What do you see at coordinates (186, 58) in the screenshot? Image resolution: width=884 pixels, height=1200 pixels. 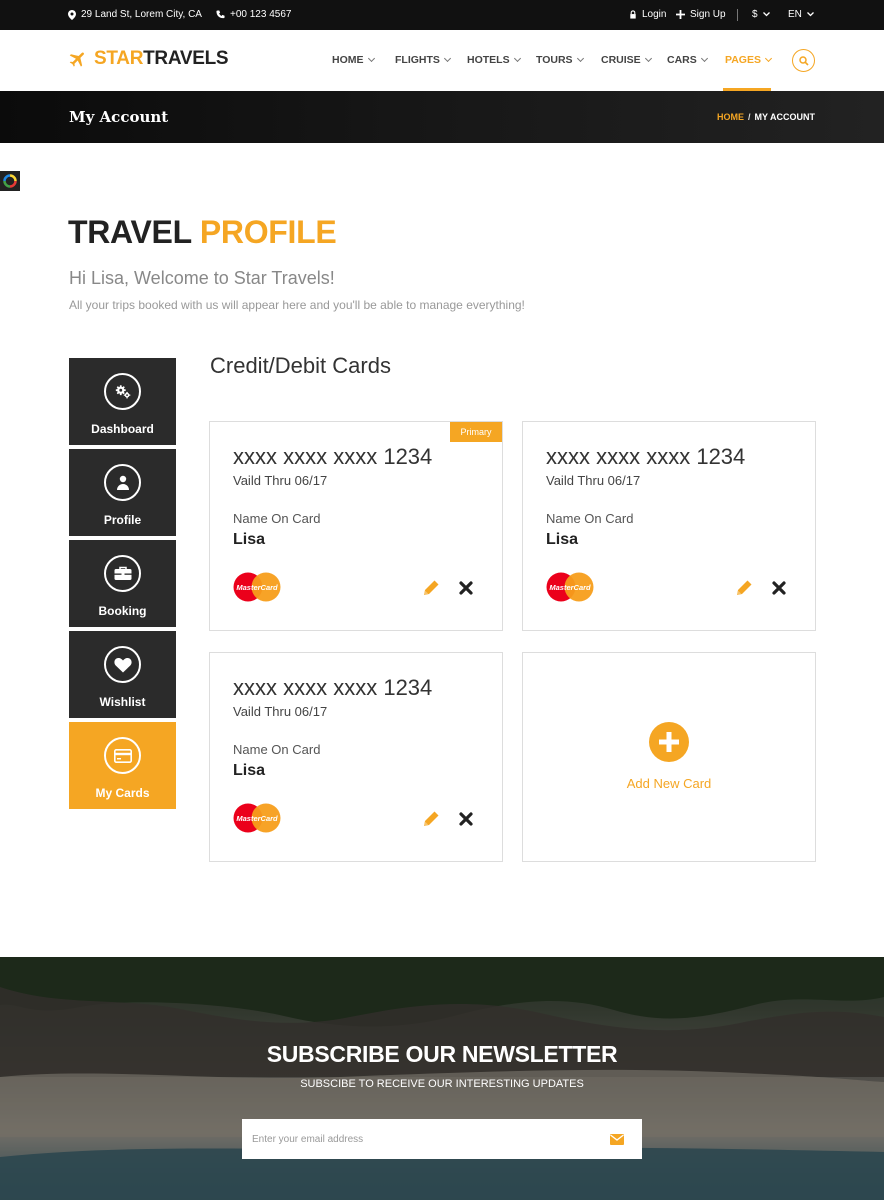 I see `logo-text-main: TRAVELS` at bounding box center [186, 58].